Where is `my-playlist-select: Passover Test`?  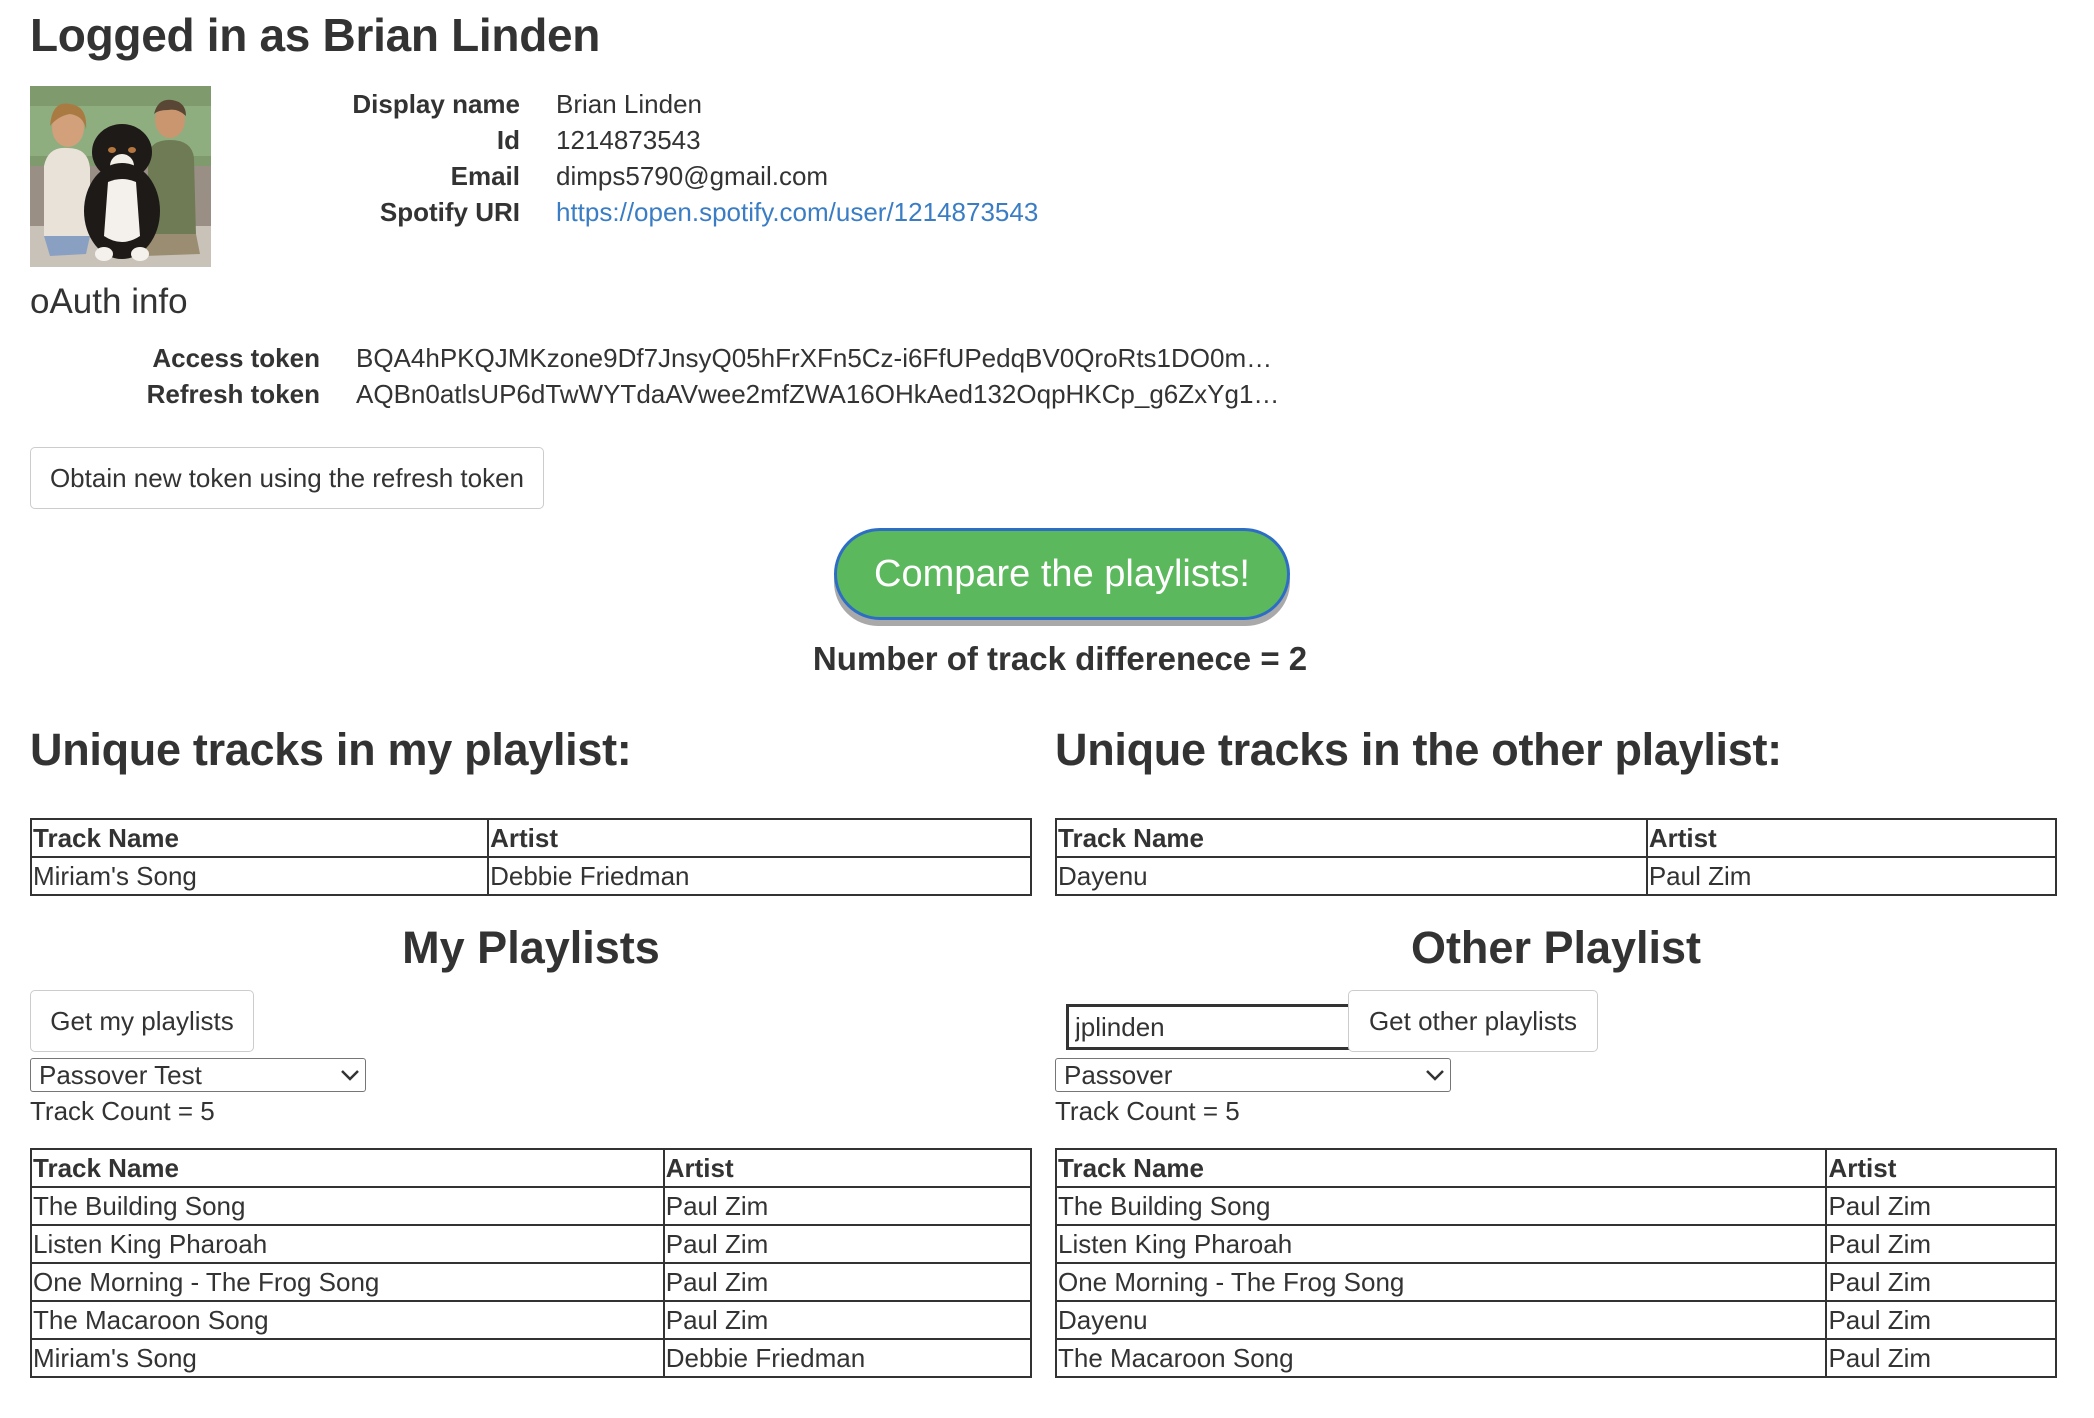 my-playlist-select: Passover Test is located at coordinates (198, 1075).